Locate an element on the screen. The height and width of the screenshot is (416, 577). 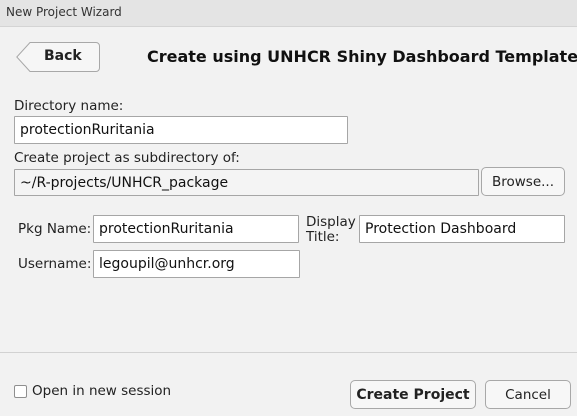
window-titlebar: New Project Wizard is located at coordinates (288, 13).